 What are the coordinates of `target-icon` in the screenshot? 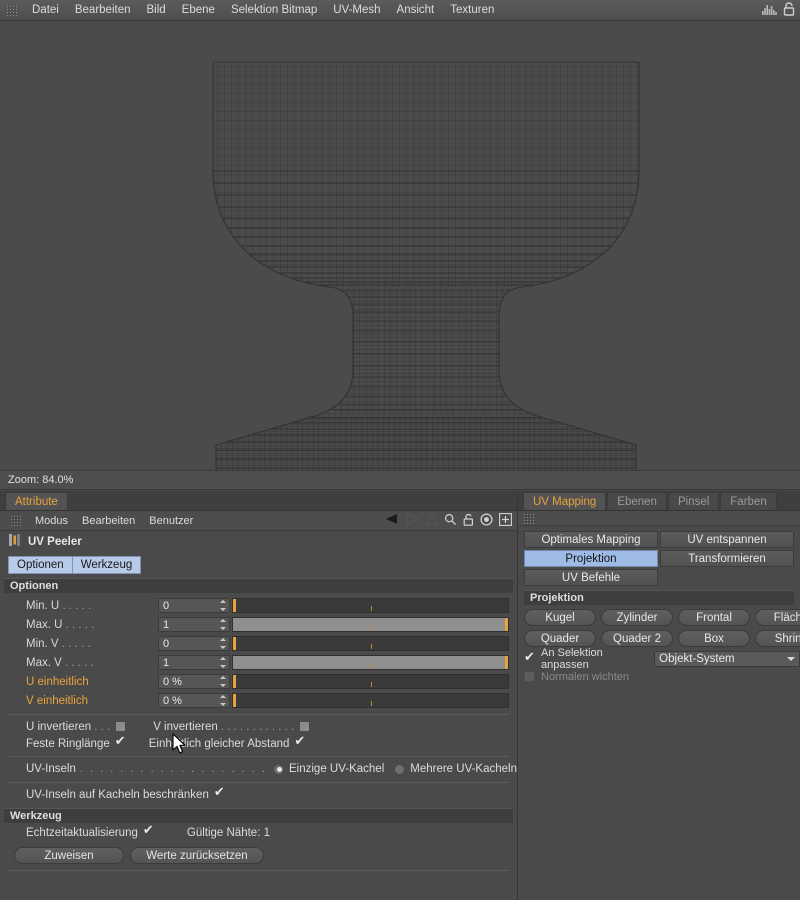 It's located at (486, 520).